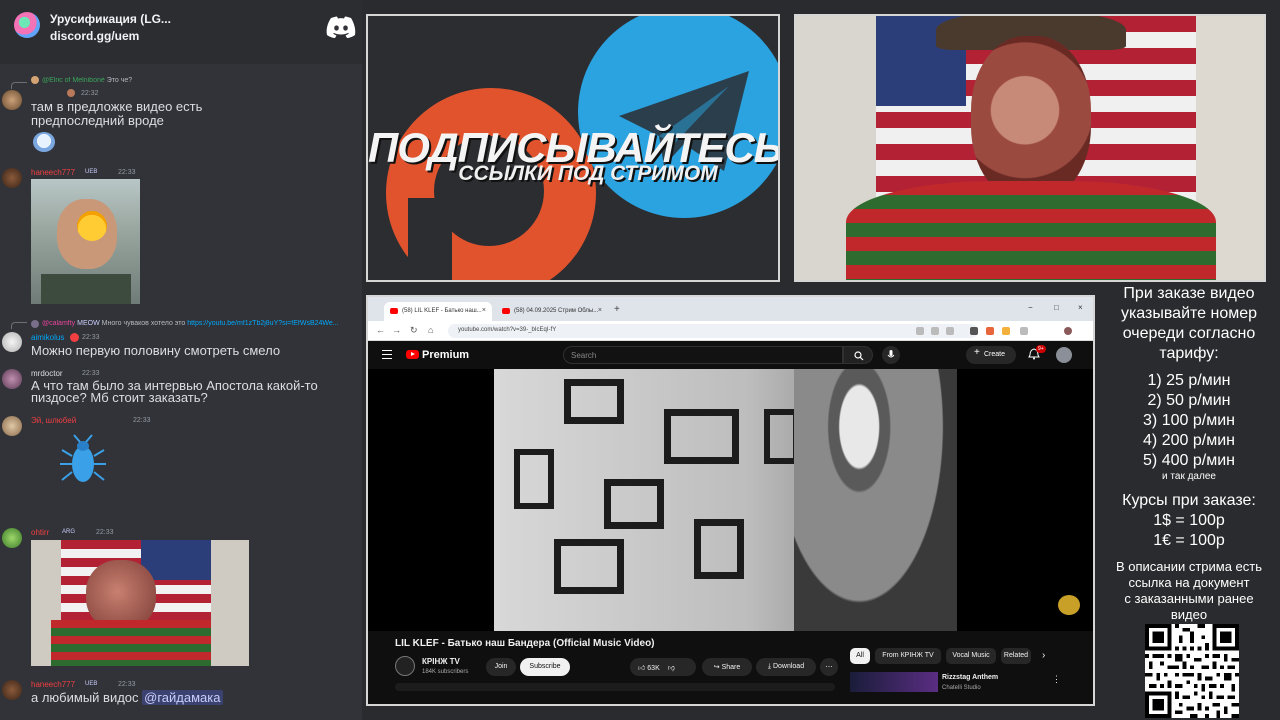 The image size is (1280, 720). I want to click on forward-icon: →, so click(396, 330).